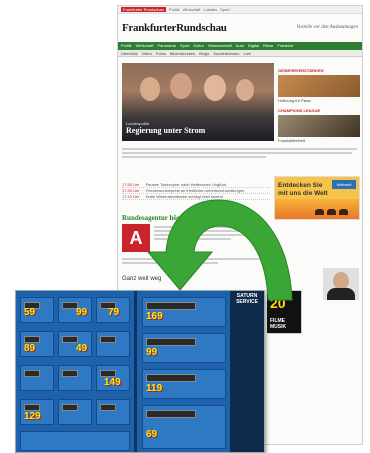 The image size is (370, 453). Describe the element at coordinates (327, 28) in the screenshot. I see `site-promo: Vorteile vor den Ausbeutungen` at that location.